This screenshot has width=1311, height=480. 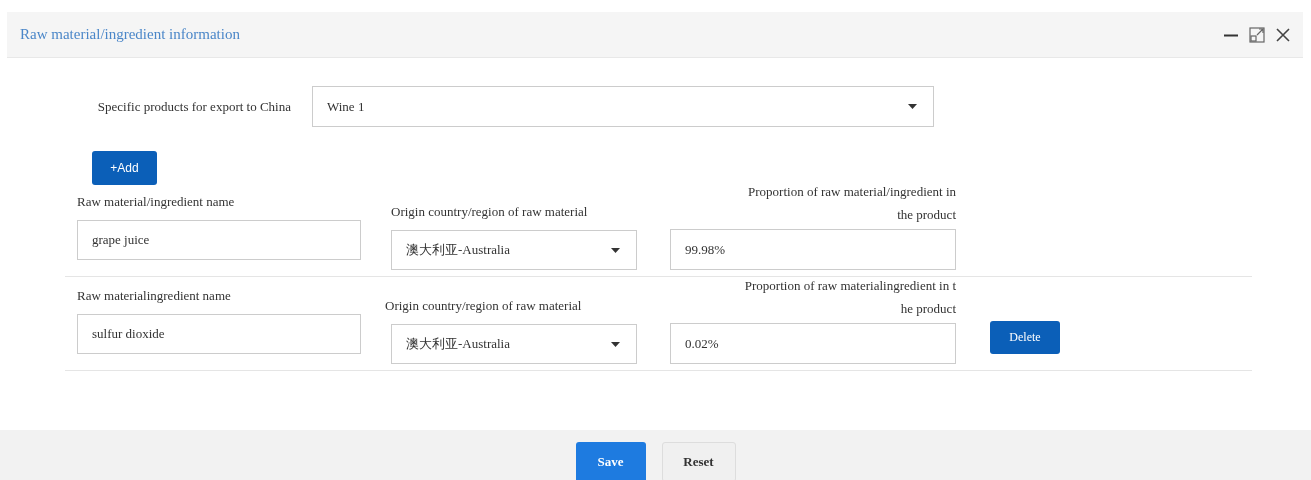 I want to click on delete-button: Delete, so click(x=1025, y=337).